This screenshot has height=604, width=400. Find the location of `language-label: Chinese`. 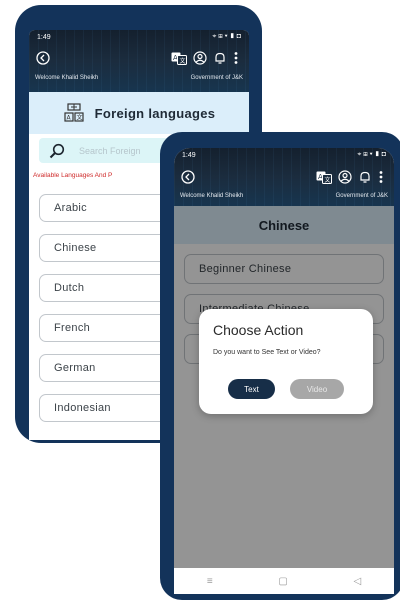

language-label: Chinese is located at coordinates (75, 248).